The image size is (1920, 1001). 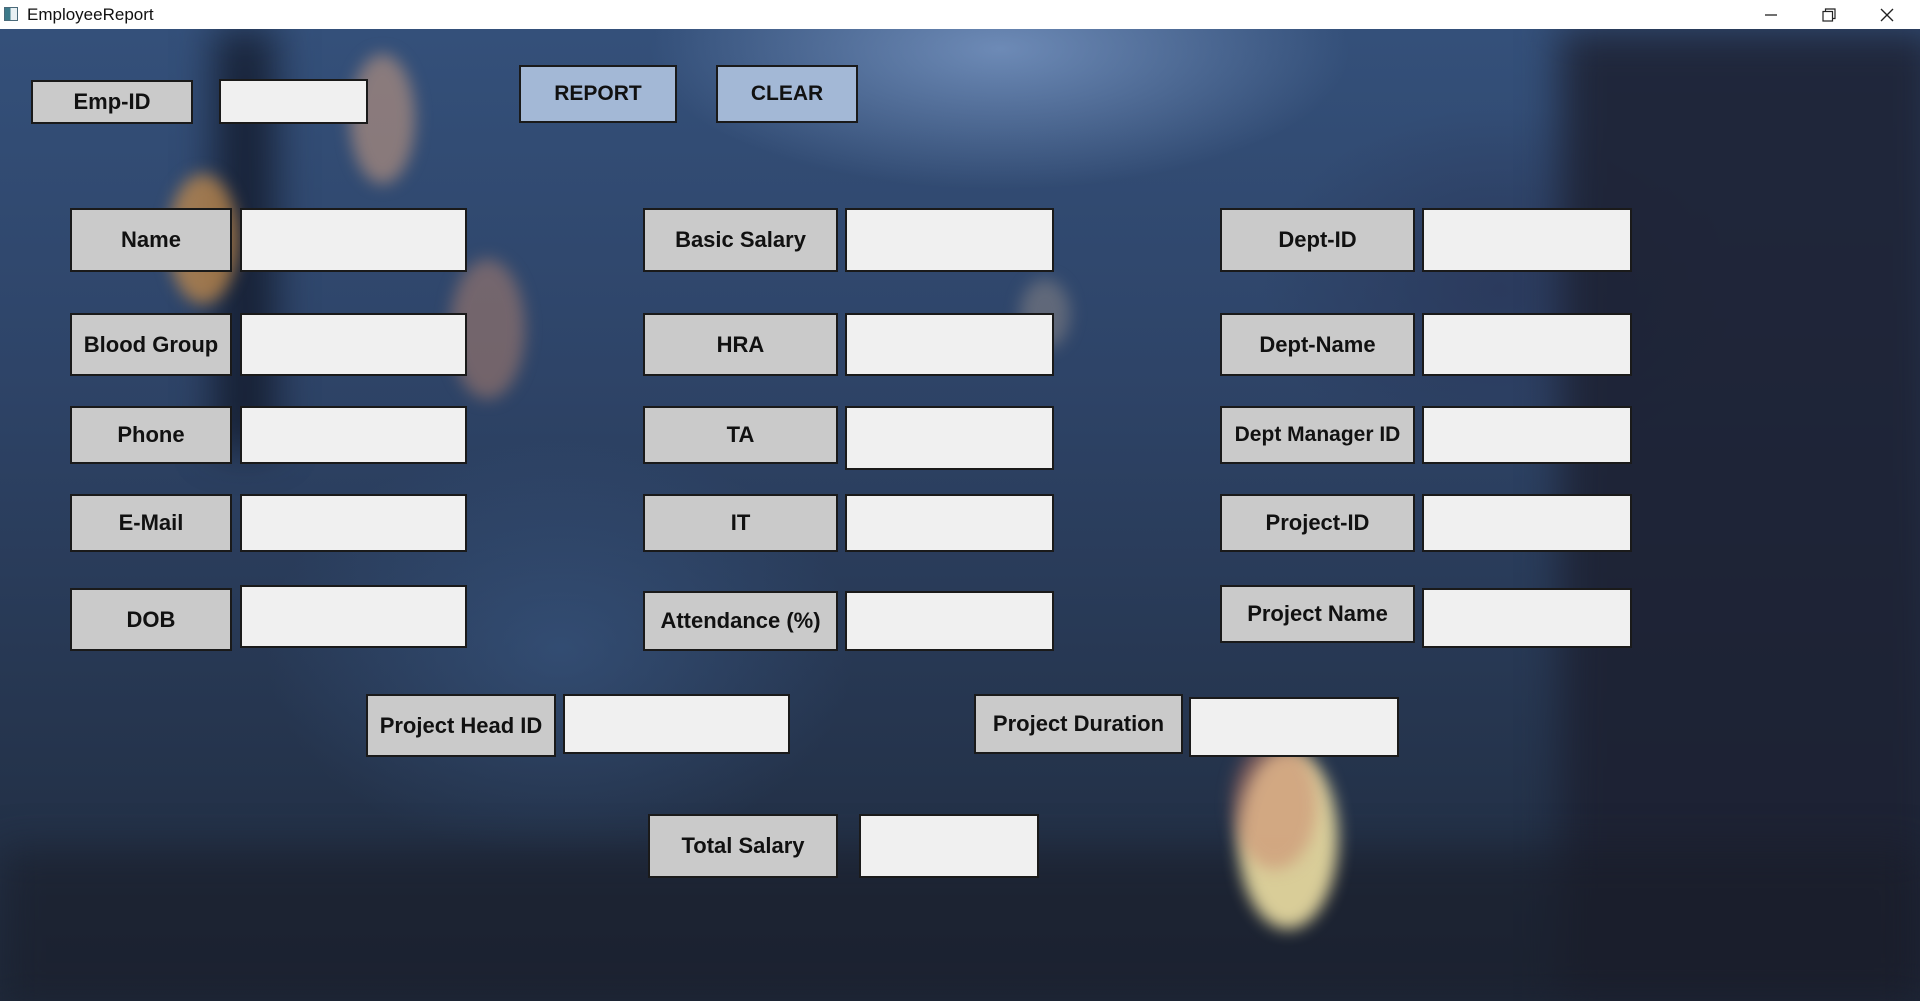 What do you see at coordinates (353, 240) in the screenshot?
I see `name-input` at bounding box center [353, 240].